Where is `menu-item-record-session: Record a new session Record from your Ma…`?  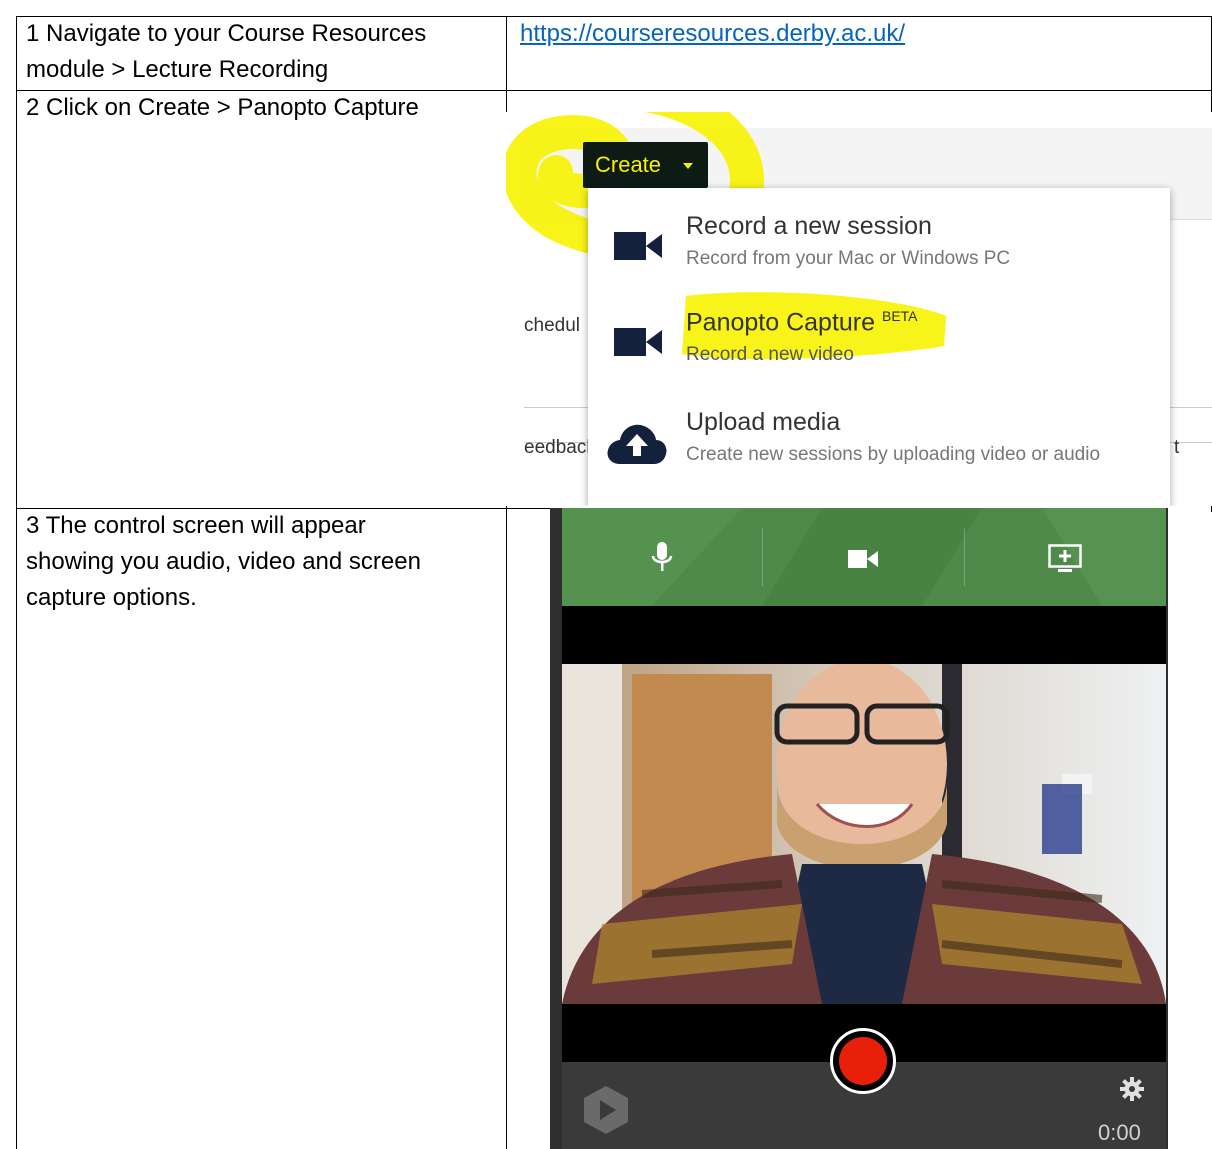
menu-item-record-session: Record a new session Record from your Ma… is located at coordinates (879, 247).